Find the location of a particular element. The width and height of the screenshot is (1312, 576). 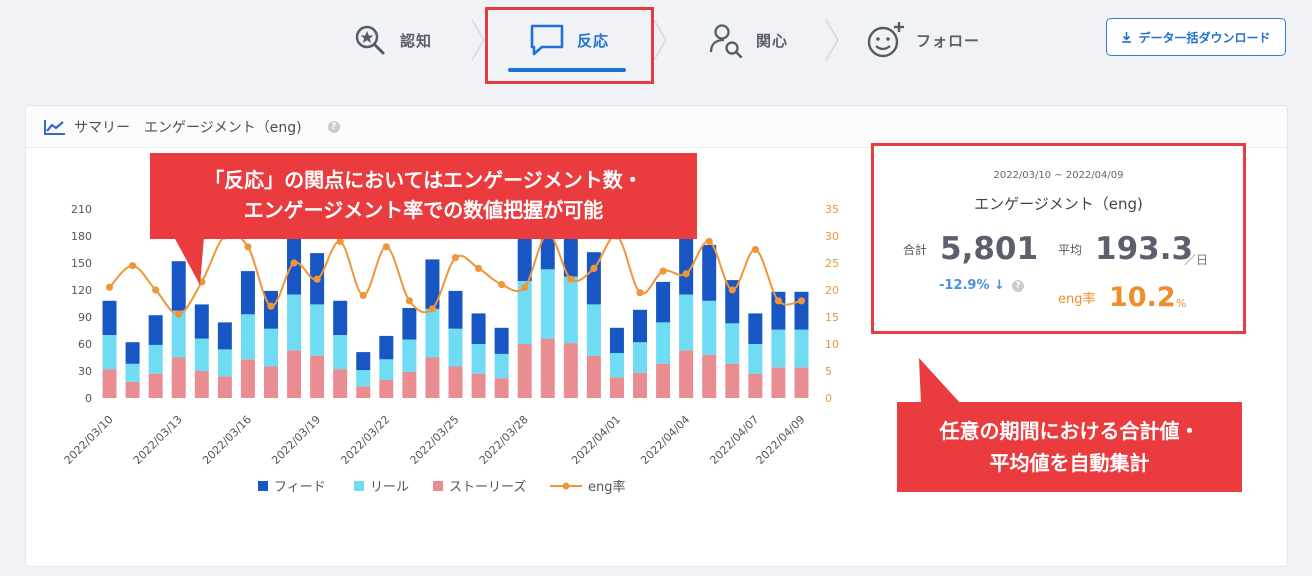

y2-axis-tick-label: 5 is located at coordinates (828, 371).